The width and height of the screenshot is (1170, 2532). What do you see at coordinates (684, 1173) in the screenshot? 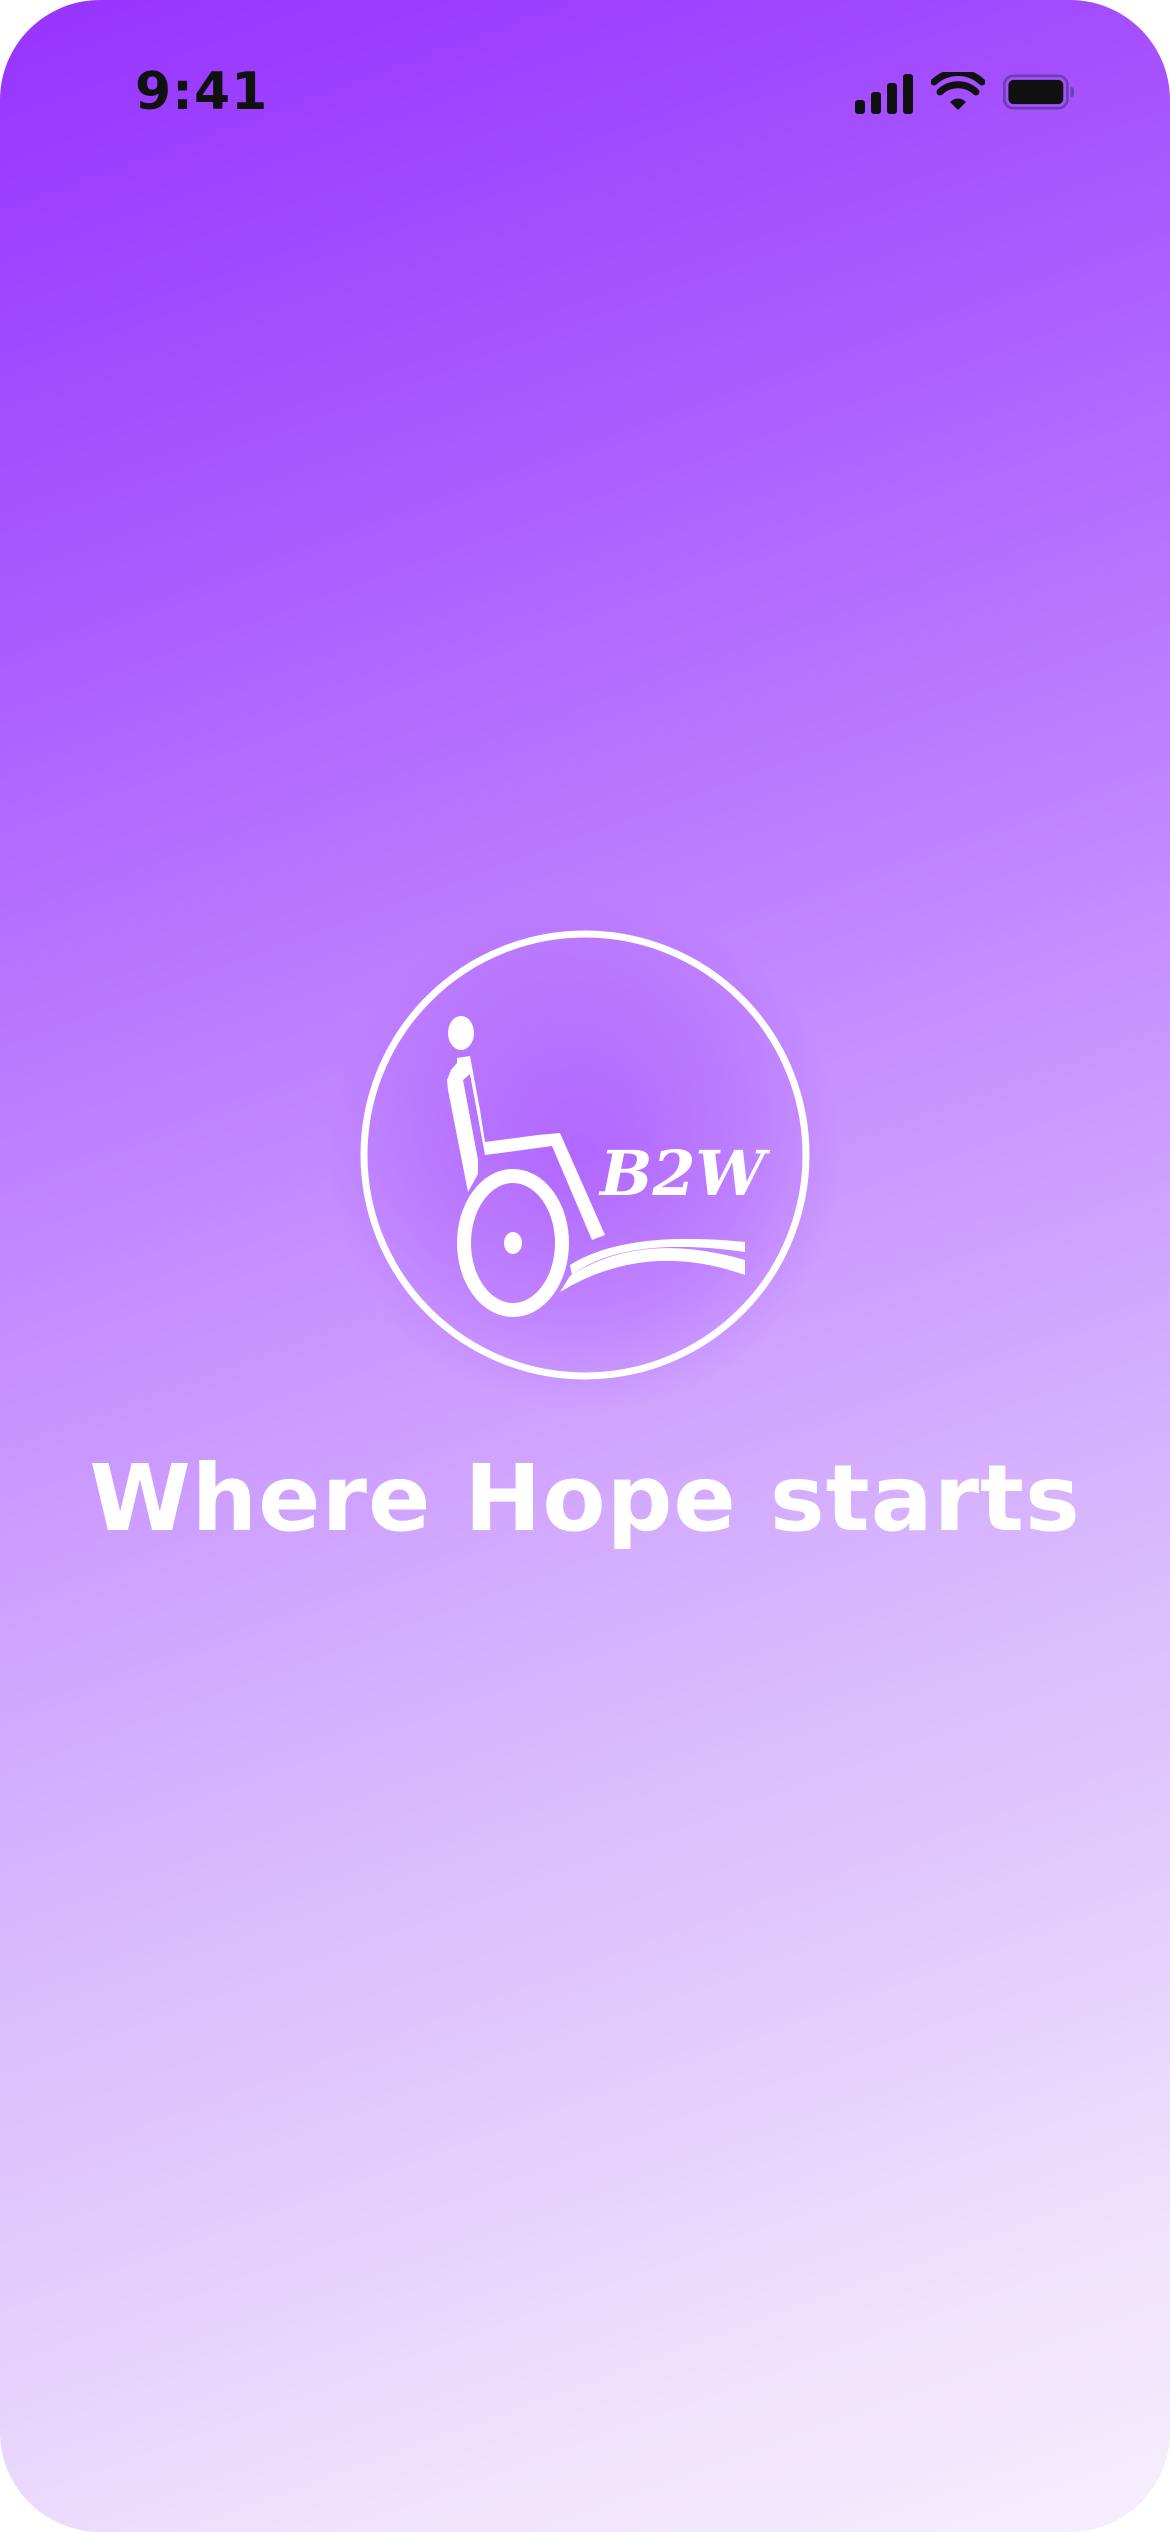
I see `logo-text: B2W` at bounding box center [684, 1173].